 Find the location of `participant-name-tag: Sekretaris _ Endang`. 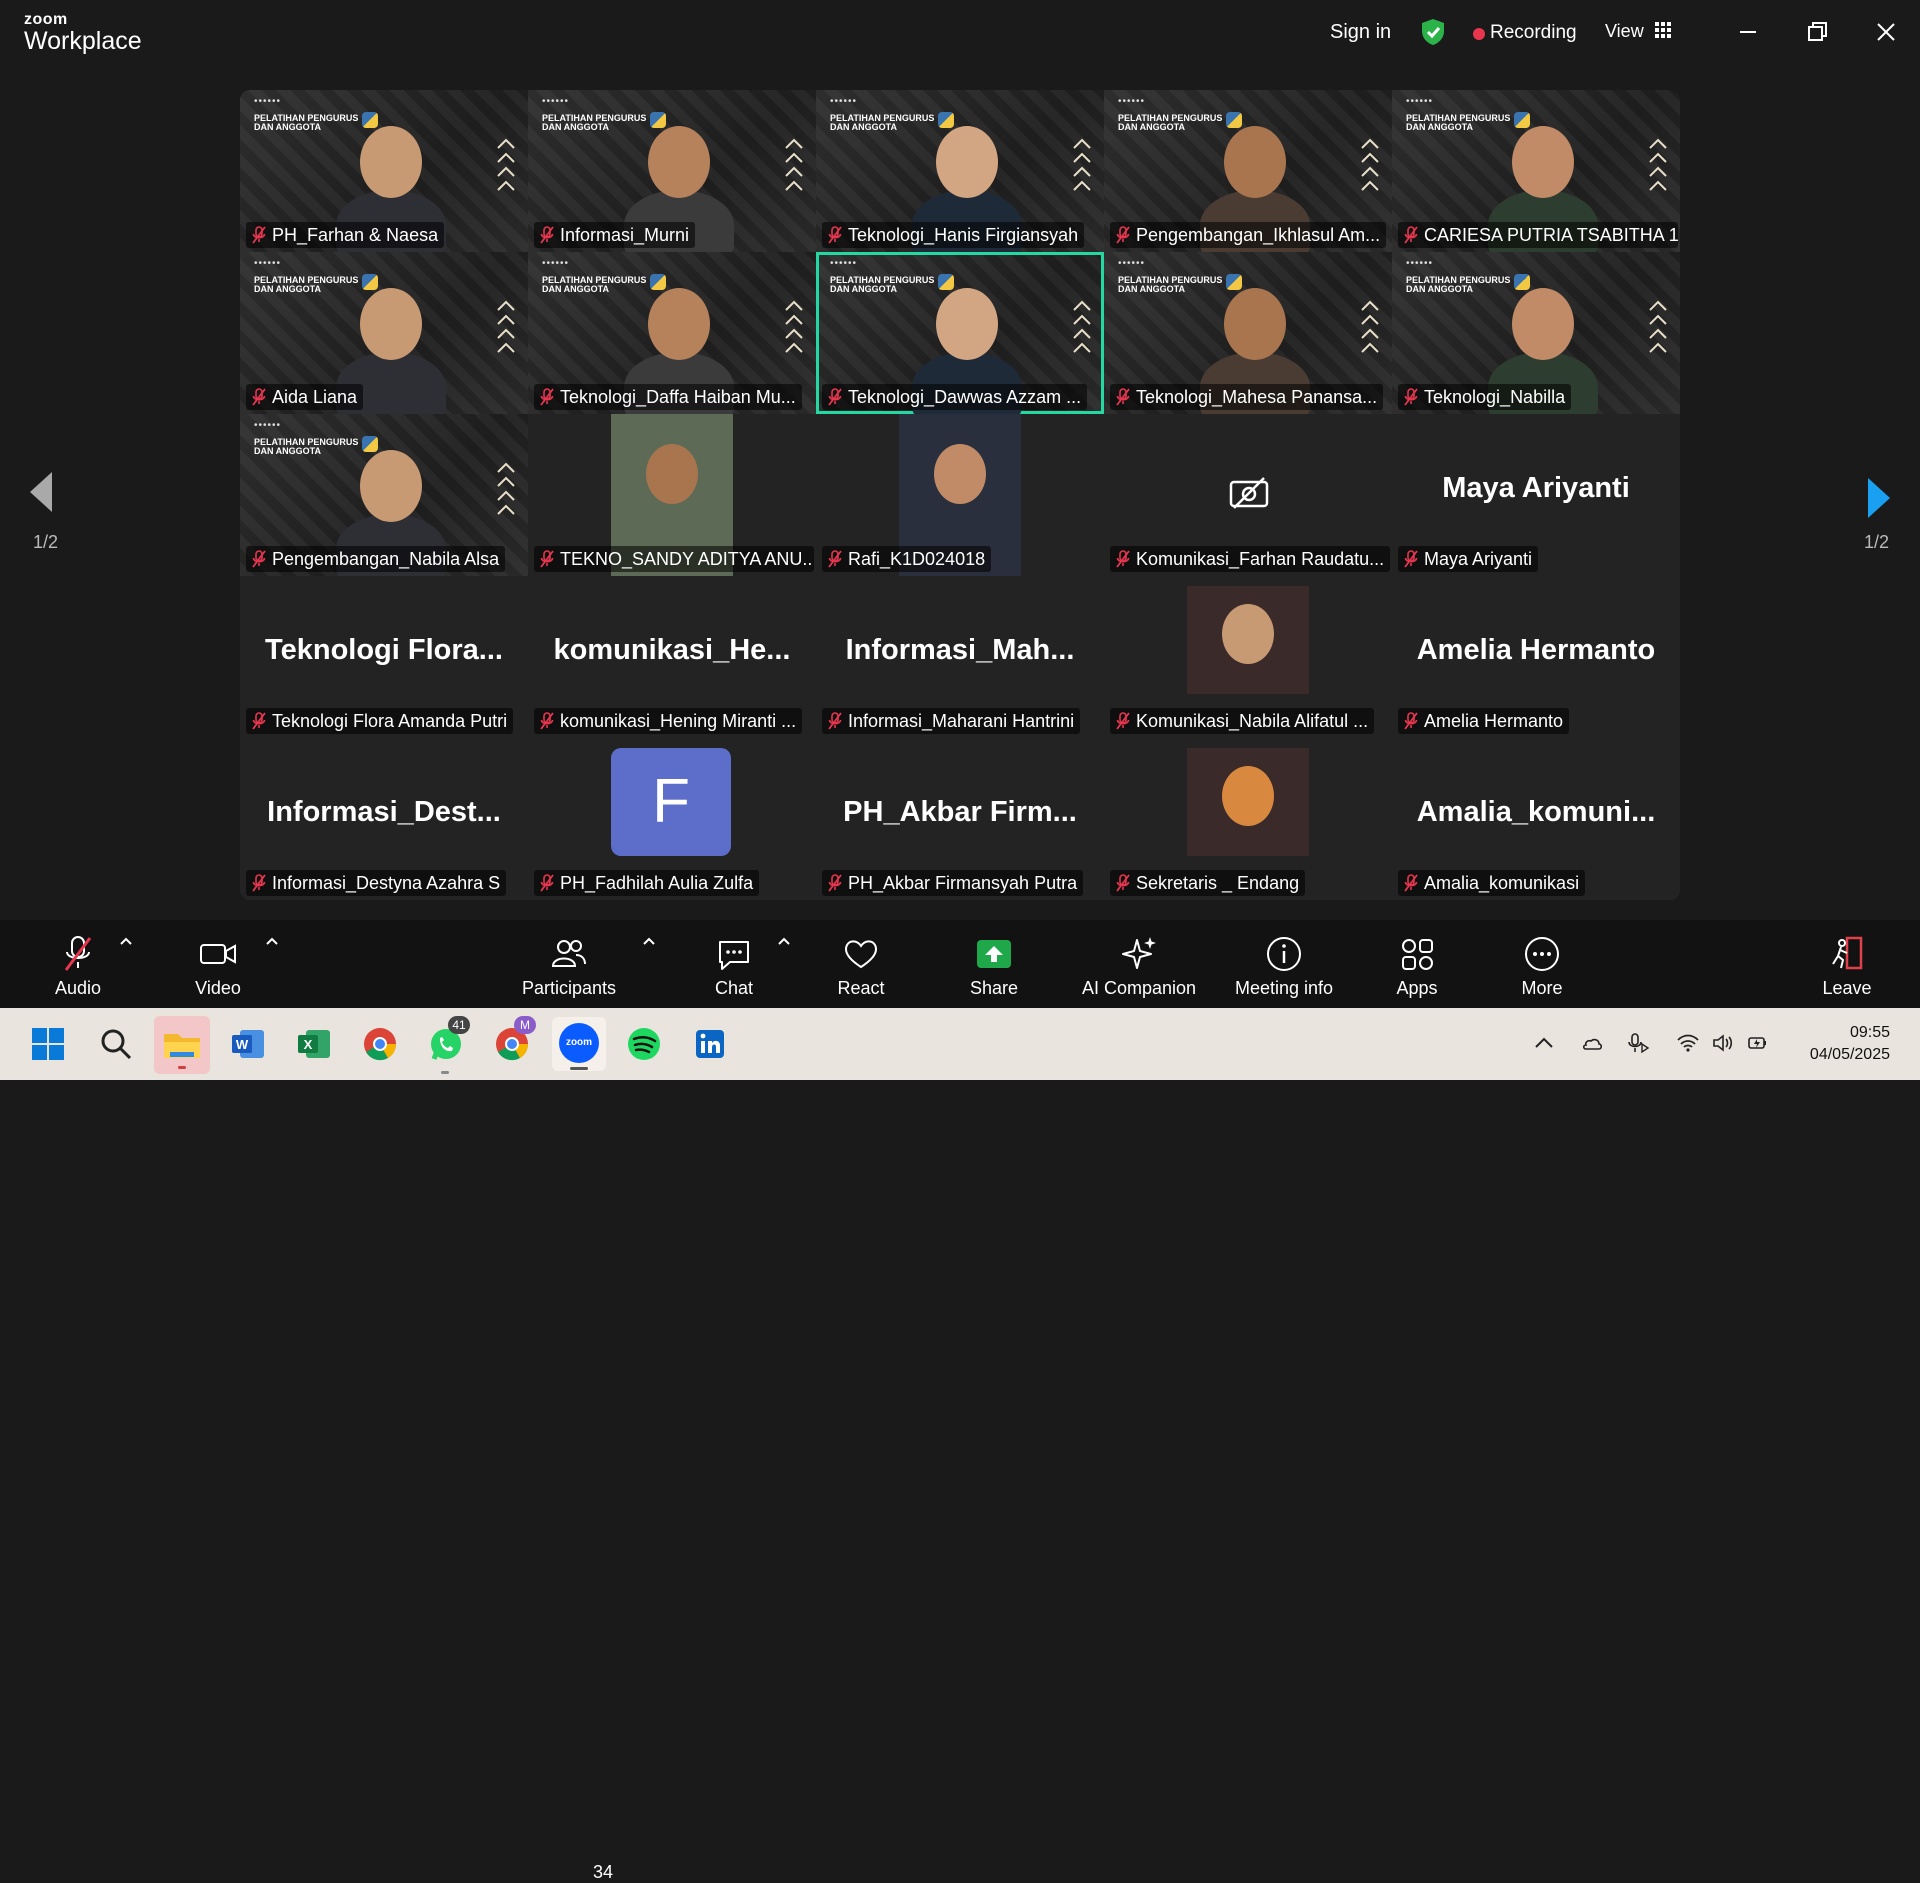

participant-name-tag: Sekretaris _ Endang is located at coordinates (1208, 883).